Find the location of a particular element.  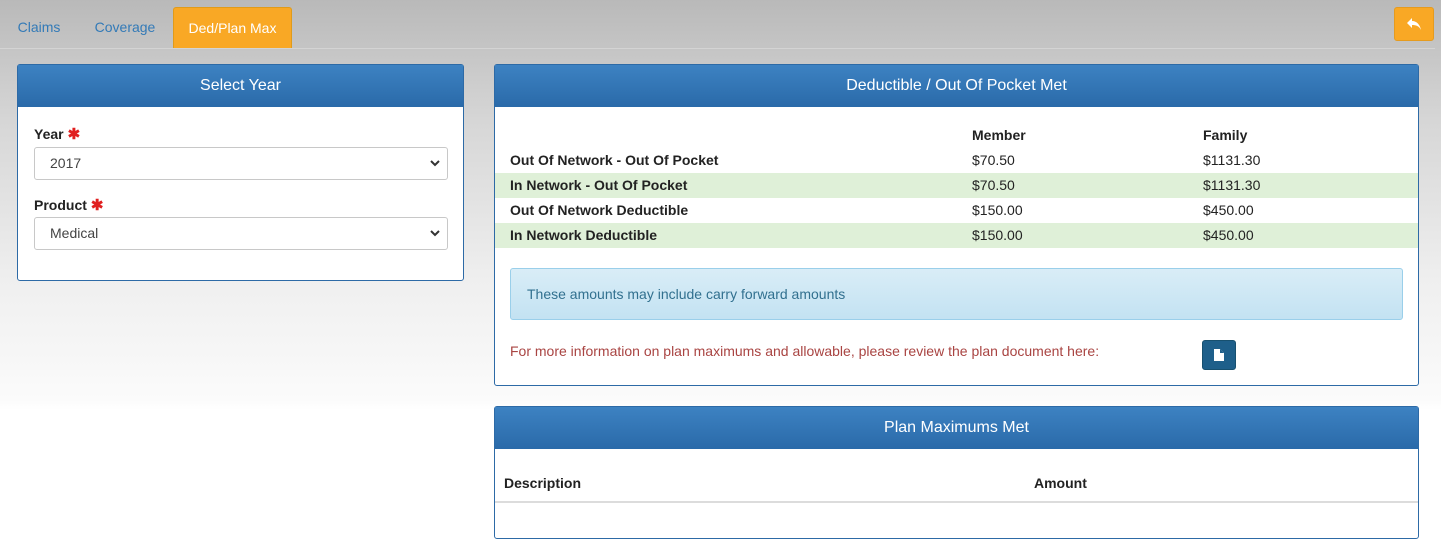

plan-document-button is located at coordinates (1219, 355).